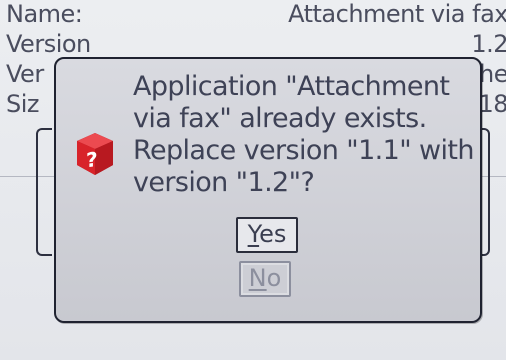  I want to click on no-button: No, so click(265, 279).